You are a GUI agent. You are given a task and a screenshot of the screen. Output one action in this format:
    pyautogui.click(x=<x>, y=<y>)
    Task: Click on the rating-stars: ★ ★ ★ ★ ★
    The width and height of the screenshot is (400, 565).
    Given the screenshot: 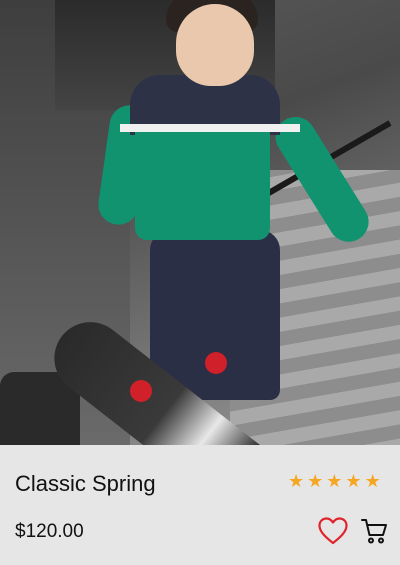 What is the action you would take?
    pyautogui.click(x=334, y=482)
    